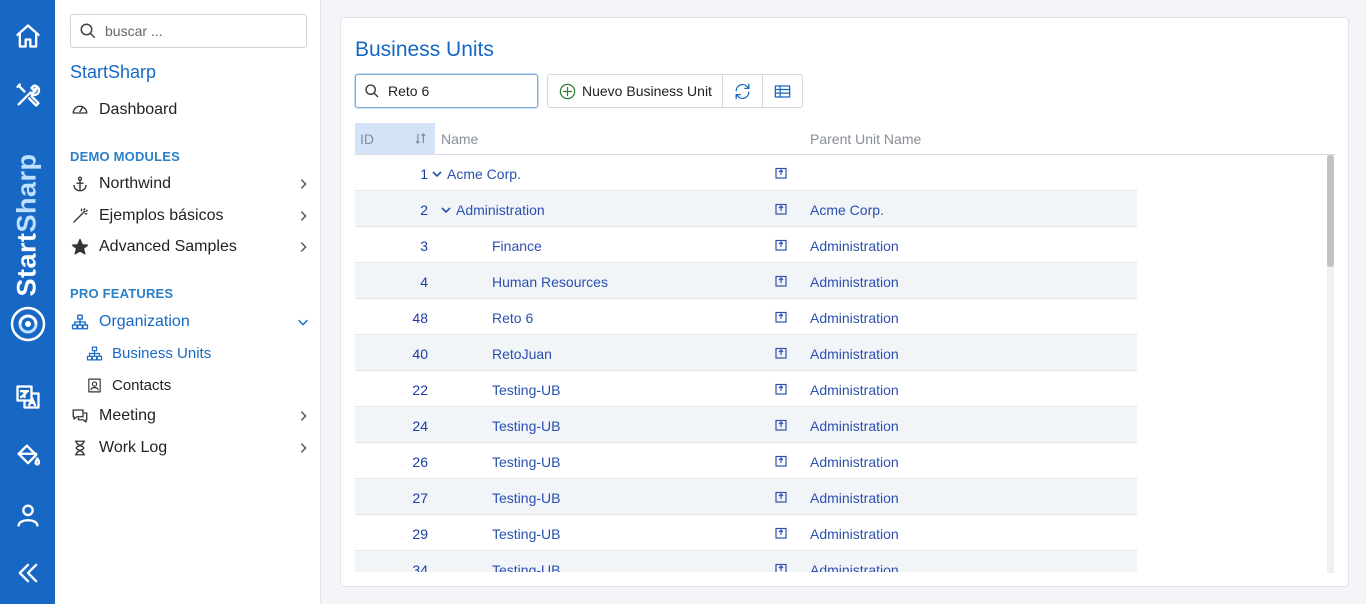 This screenshot has width=1366, height=604. I want to click on scrollbar-thumb, so click(1330, 211).